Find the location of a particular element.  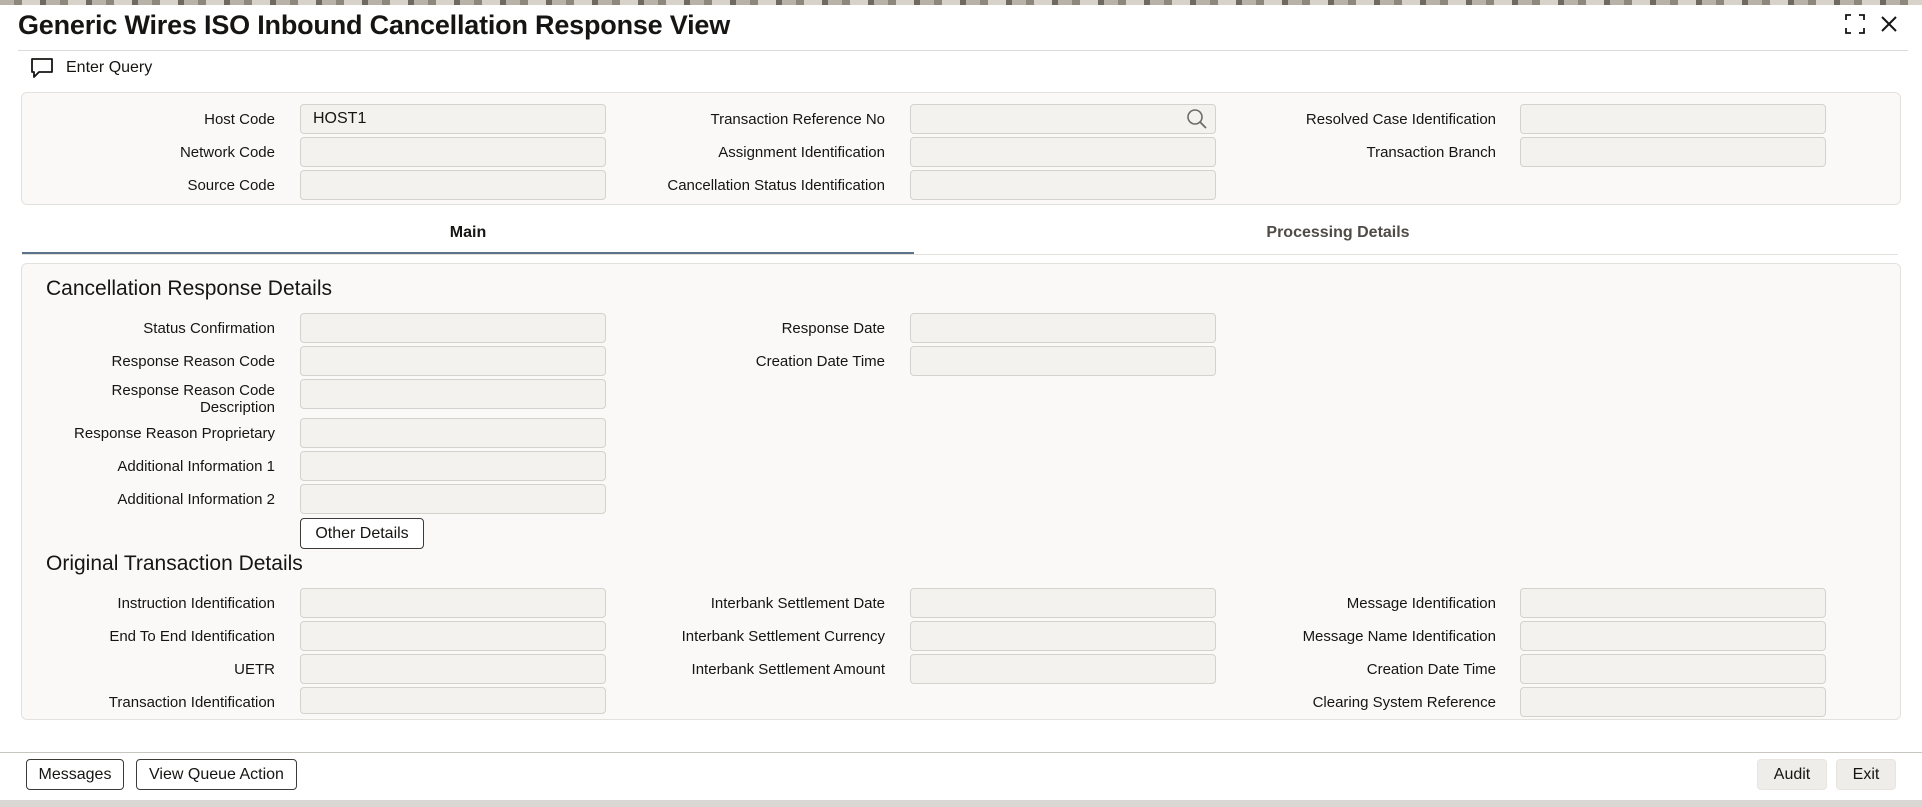

chat-bubble-icon is located at coordinates (42, 68).